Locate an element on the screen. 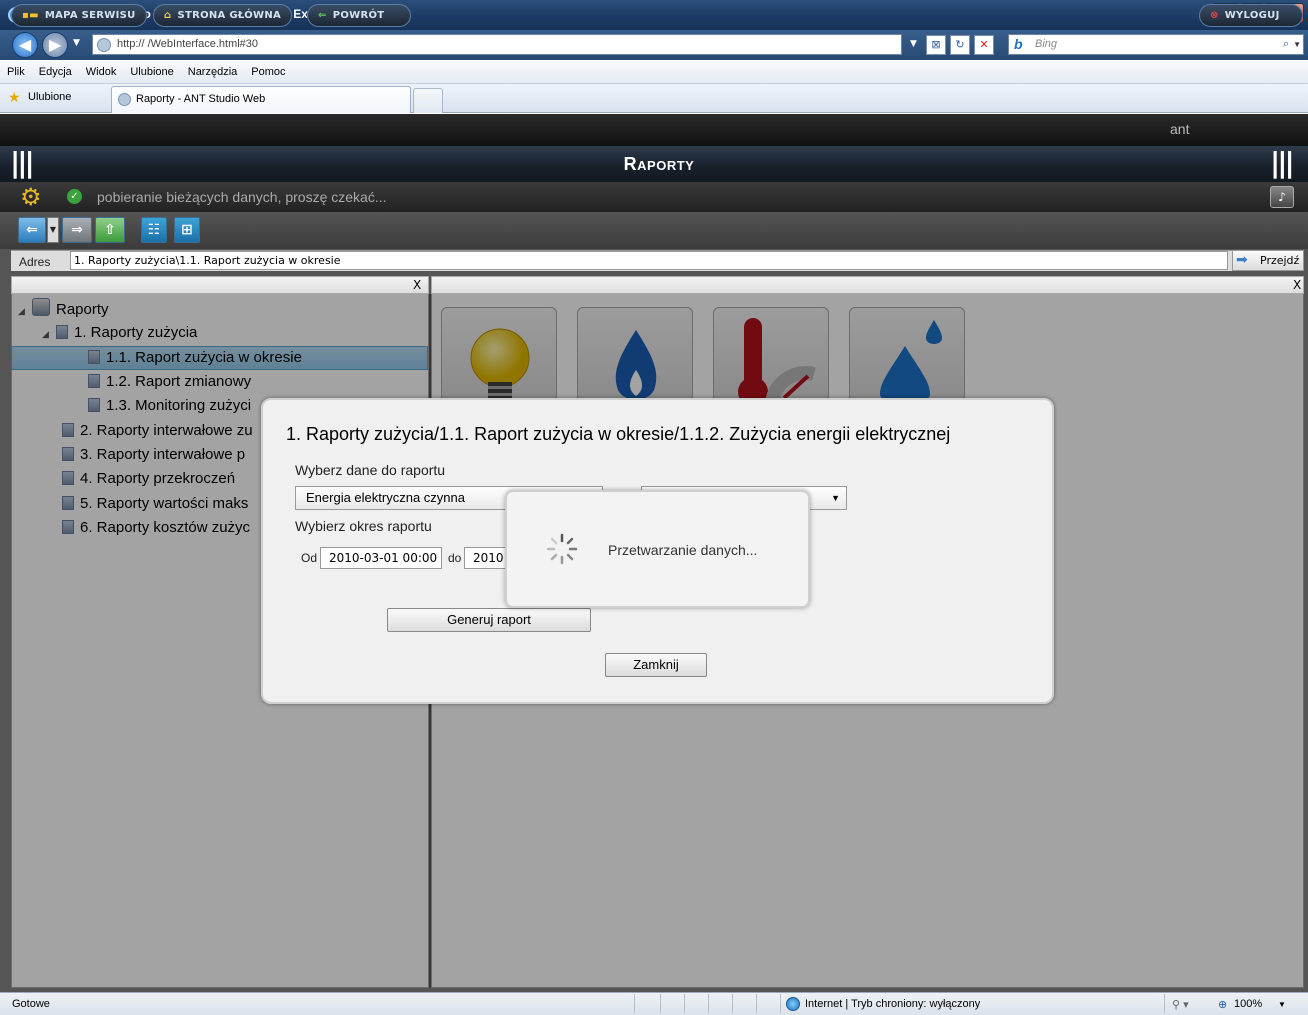 This screenshot has height=1015, width=1308. site-map-icon: ▪▬ is located at coordinates (30, 15).